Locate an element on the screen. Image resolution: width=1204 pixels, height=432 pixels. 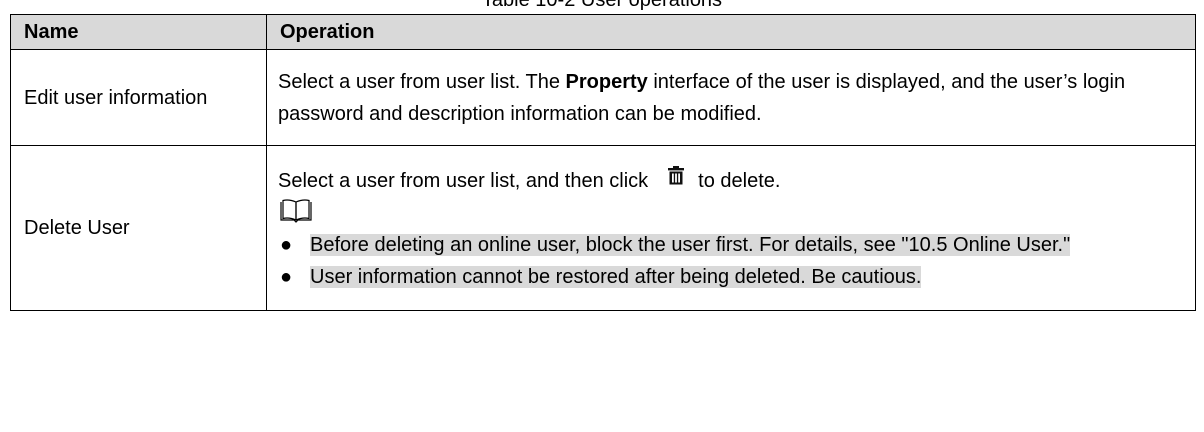
row-name-edit-user: Edit user information is located at coordinates (138, 97).